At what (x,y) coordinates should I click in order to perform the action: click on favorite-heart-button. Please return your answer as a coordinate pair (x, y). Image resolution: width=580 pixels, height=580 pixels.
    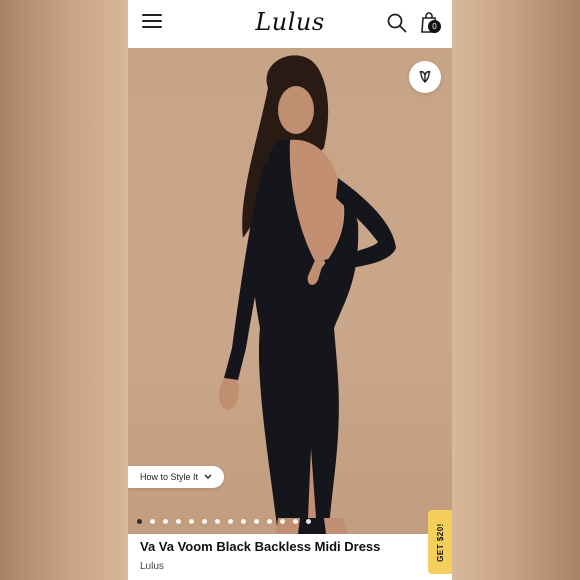
    Looking at the image, I should click on (425, 77).